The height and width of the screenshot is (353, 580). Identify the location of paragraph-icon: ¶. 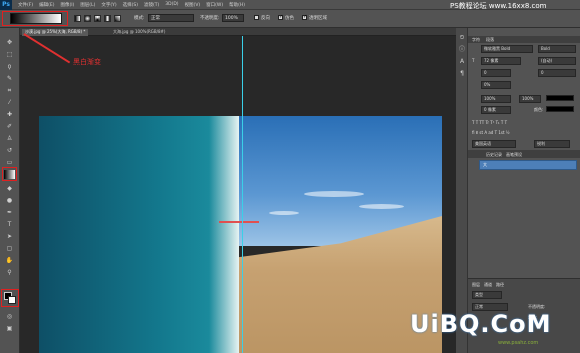
(462, 74).